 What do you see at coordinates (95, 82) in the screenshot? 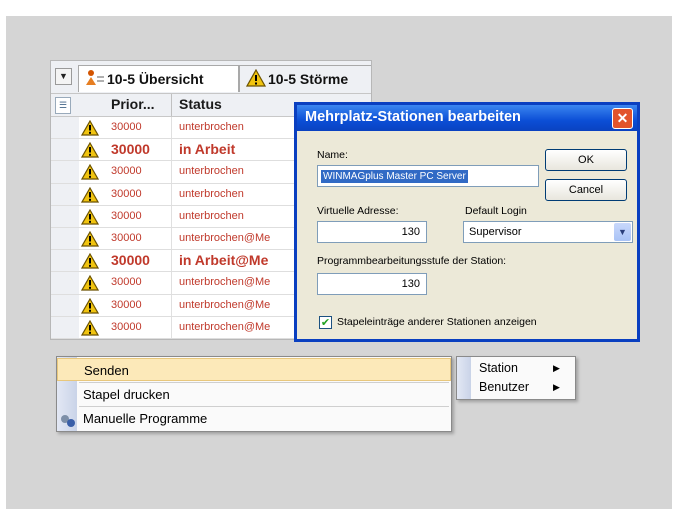
I see `people-icon` at bounding box center [95, 82].